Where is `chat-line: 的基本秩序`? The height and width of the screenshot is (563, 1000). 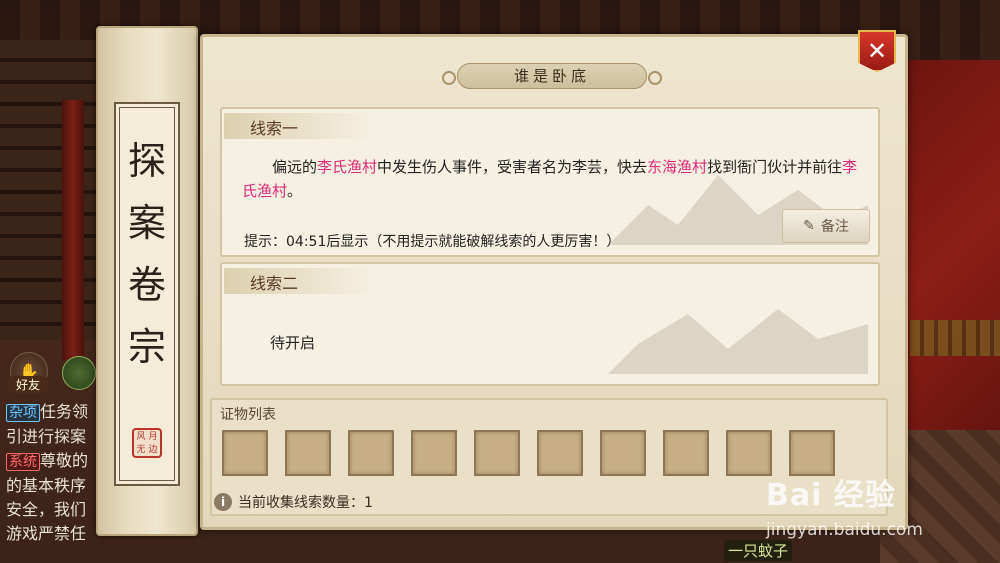 chat-line: 的基本秩序 is located at coordinates (56, 486).